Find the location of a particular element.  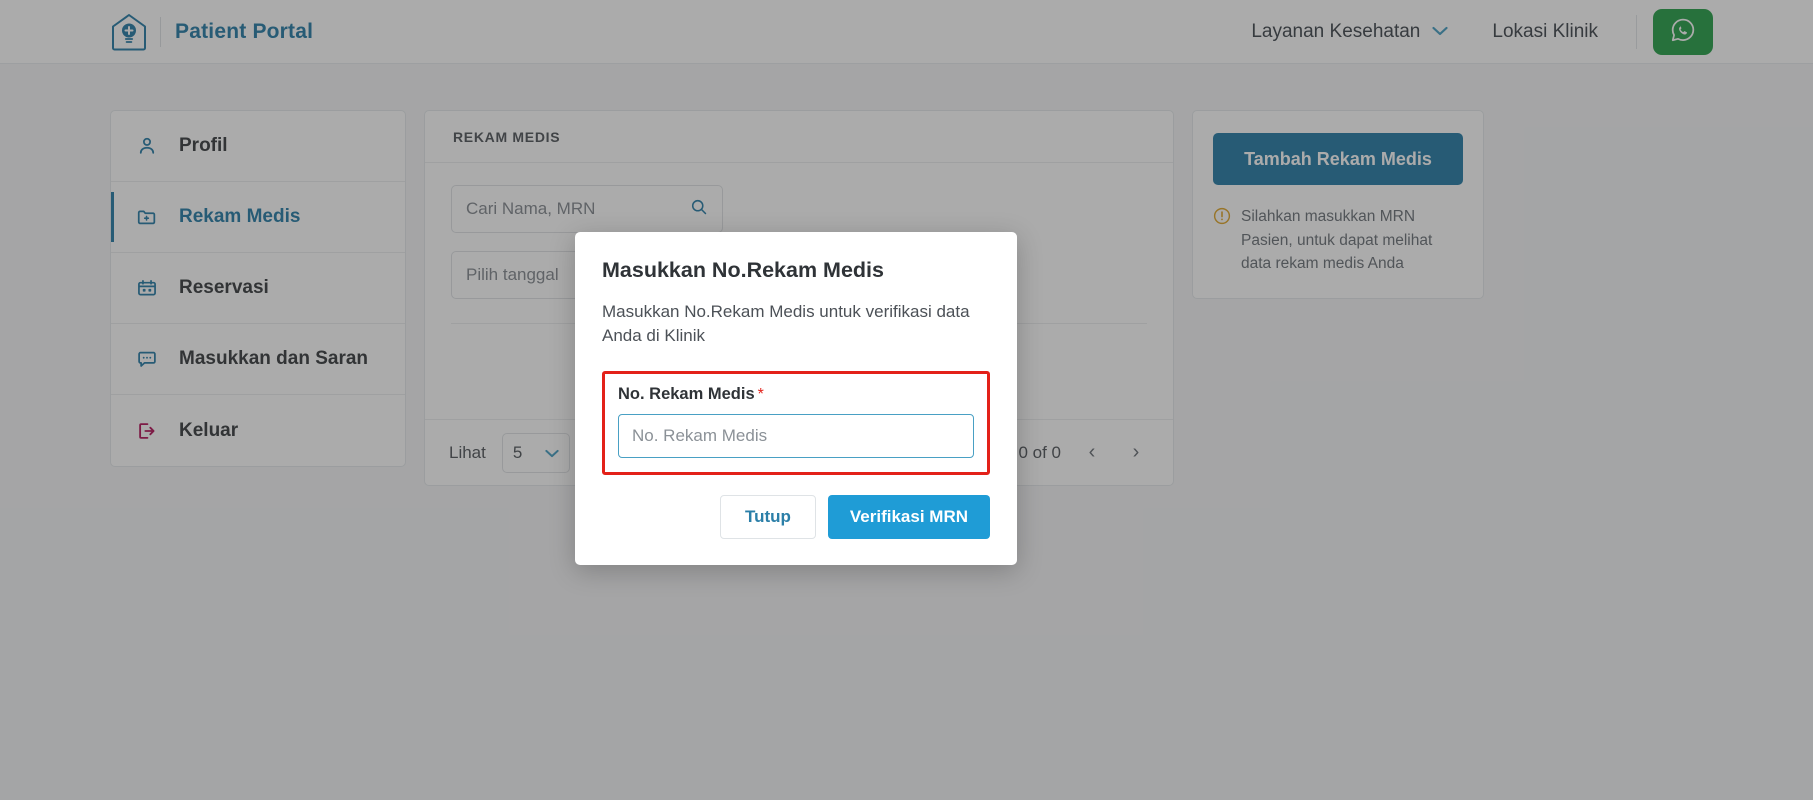

mrn-field-label: No. Rekam Medis is located at coordinates (686, 393).